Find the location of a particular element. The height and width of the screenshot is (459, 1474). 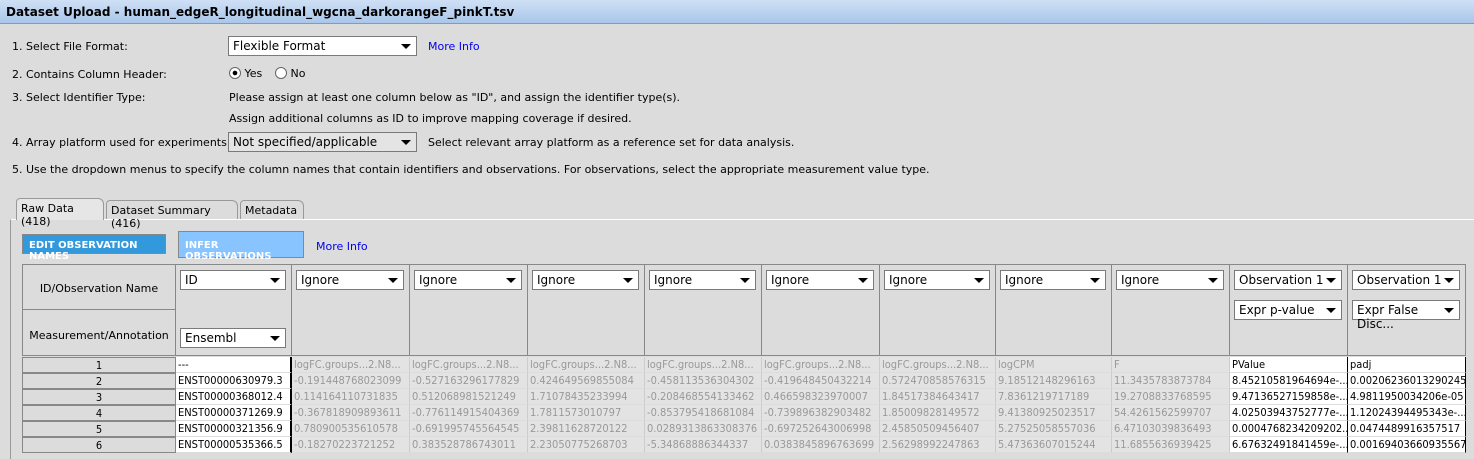

table-cell: ENST00000368012.4 is located at coordinates (234, 397).